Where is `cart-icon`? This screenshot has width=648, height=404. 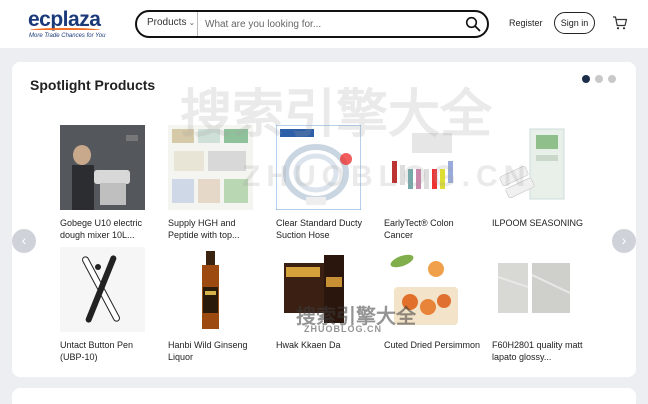 cart-icon is located at coordinates (620, 23).